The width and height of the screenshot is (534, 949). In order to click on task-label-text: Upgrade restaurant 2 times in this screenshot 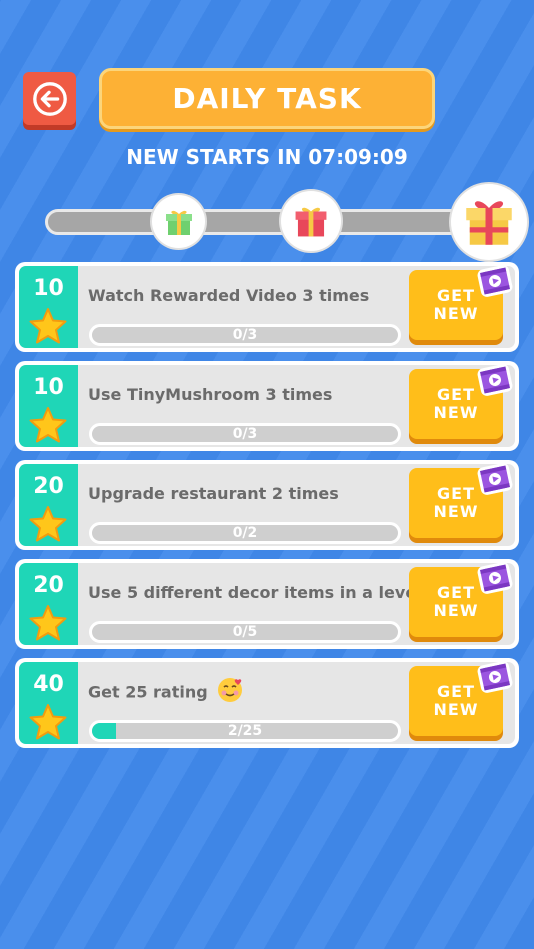, I will do `click(213, 493)`.